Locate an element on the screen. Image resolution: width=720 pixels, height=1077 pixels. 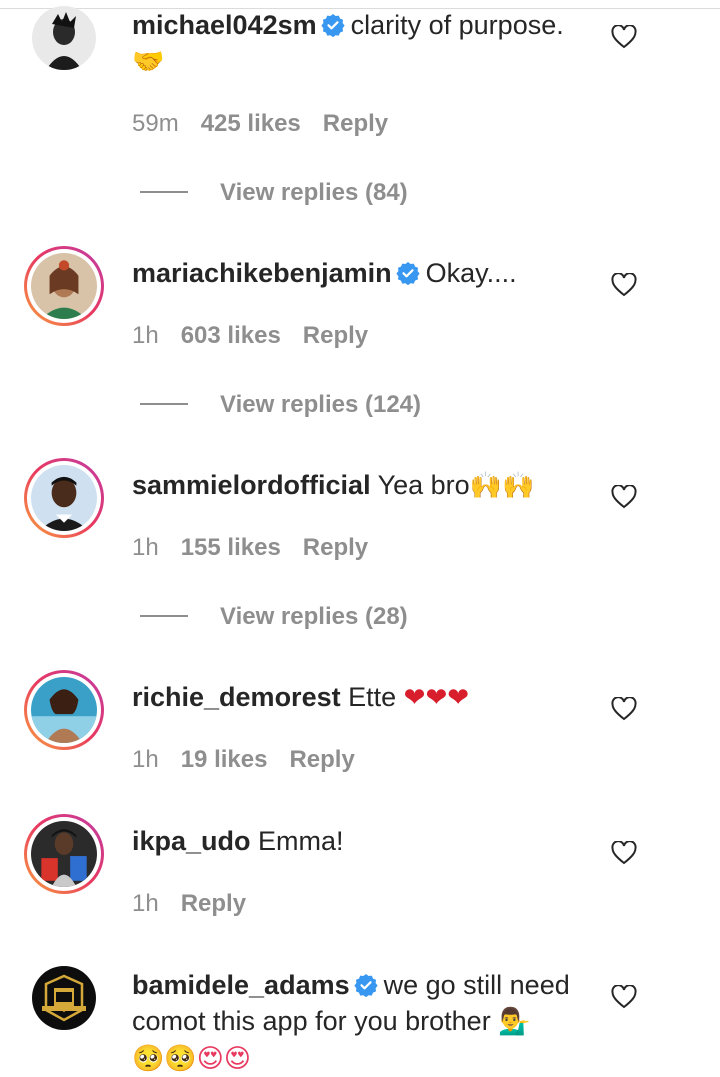
comment-meta: 1h 603 likes Reply is located at coordinates (261, 336).